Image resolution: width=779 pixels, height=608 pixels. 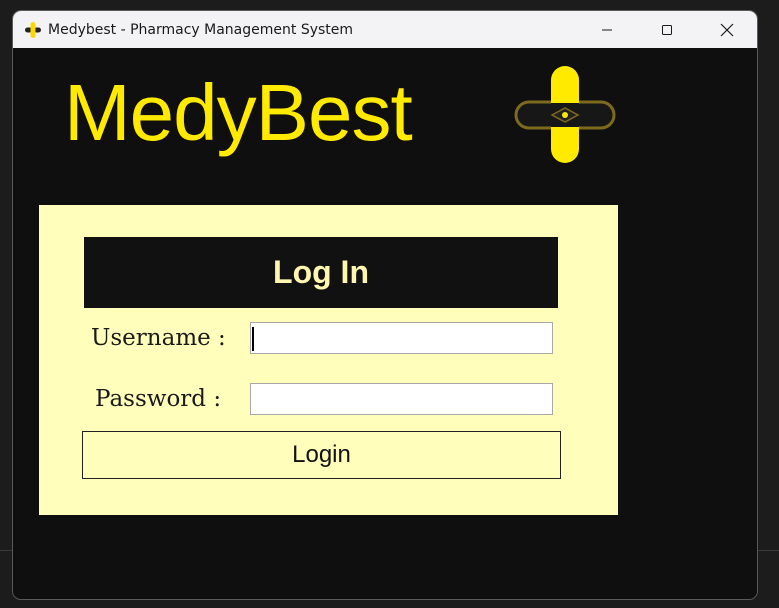 What do you see at coordinates (401, 399) in the screenshot?
I see `password-input` at bounding box center [401, 399].